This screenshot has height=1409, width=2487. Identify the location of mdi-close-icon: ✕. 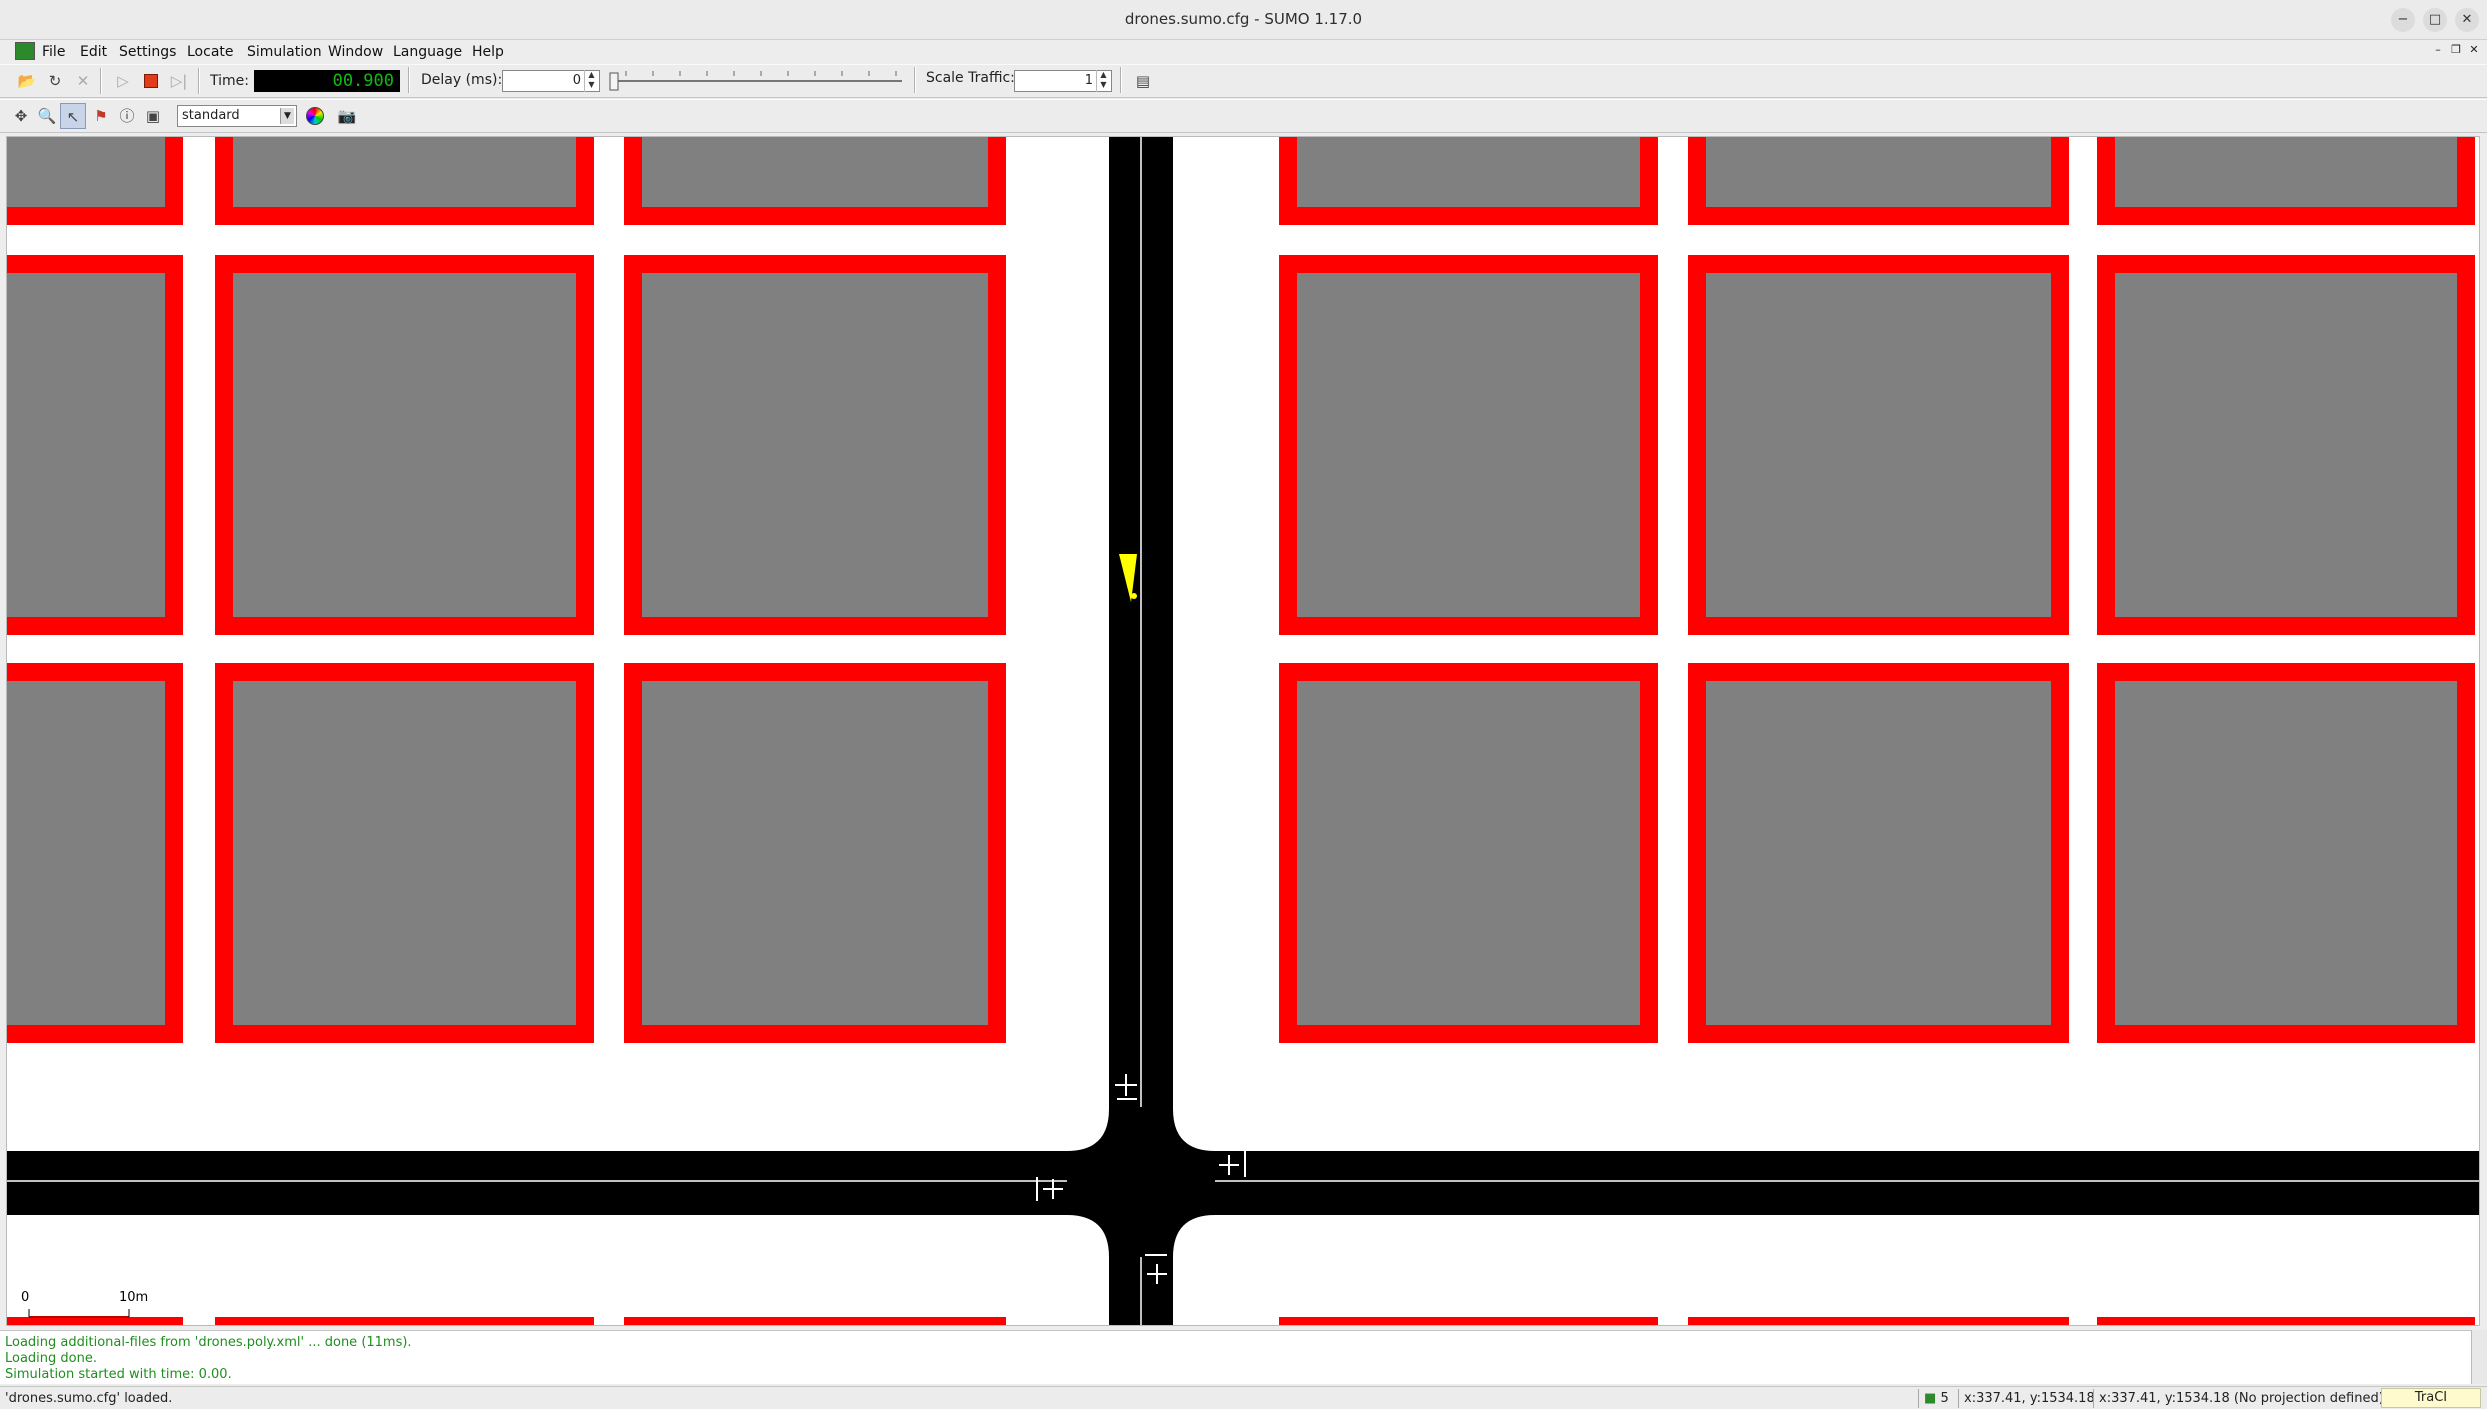
(2474, 50).